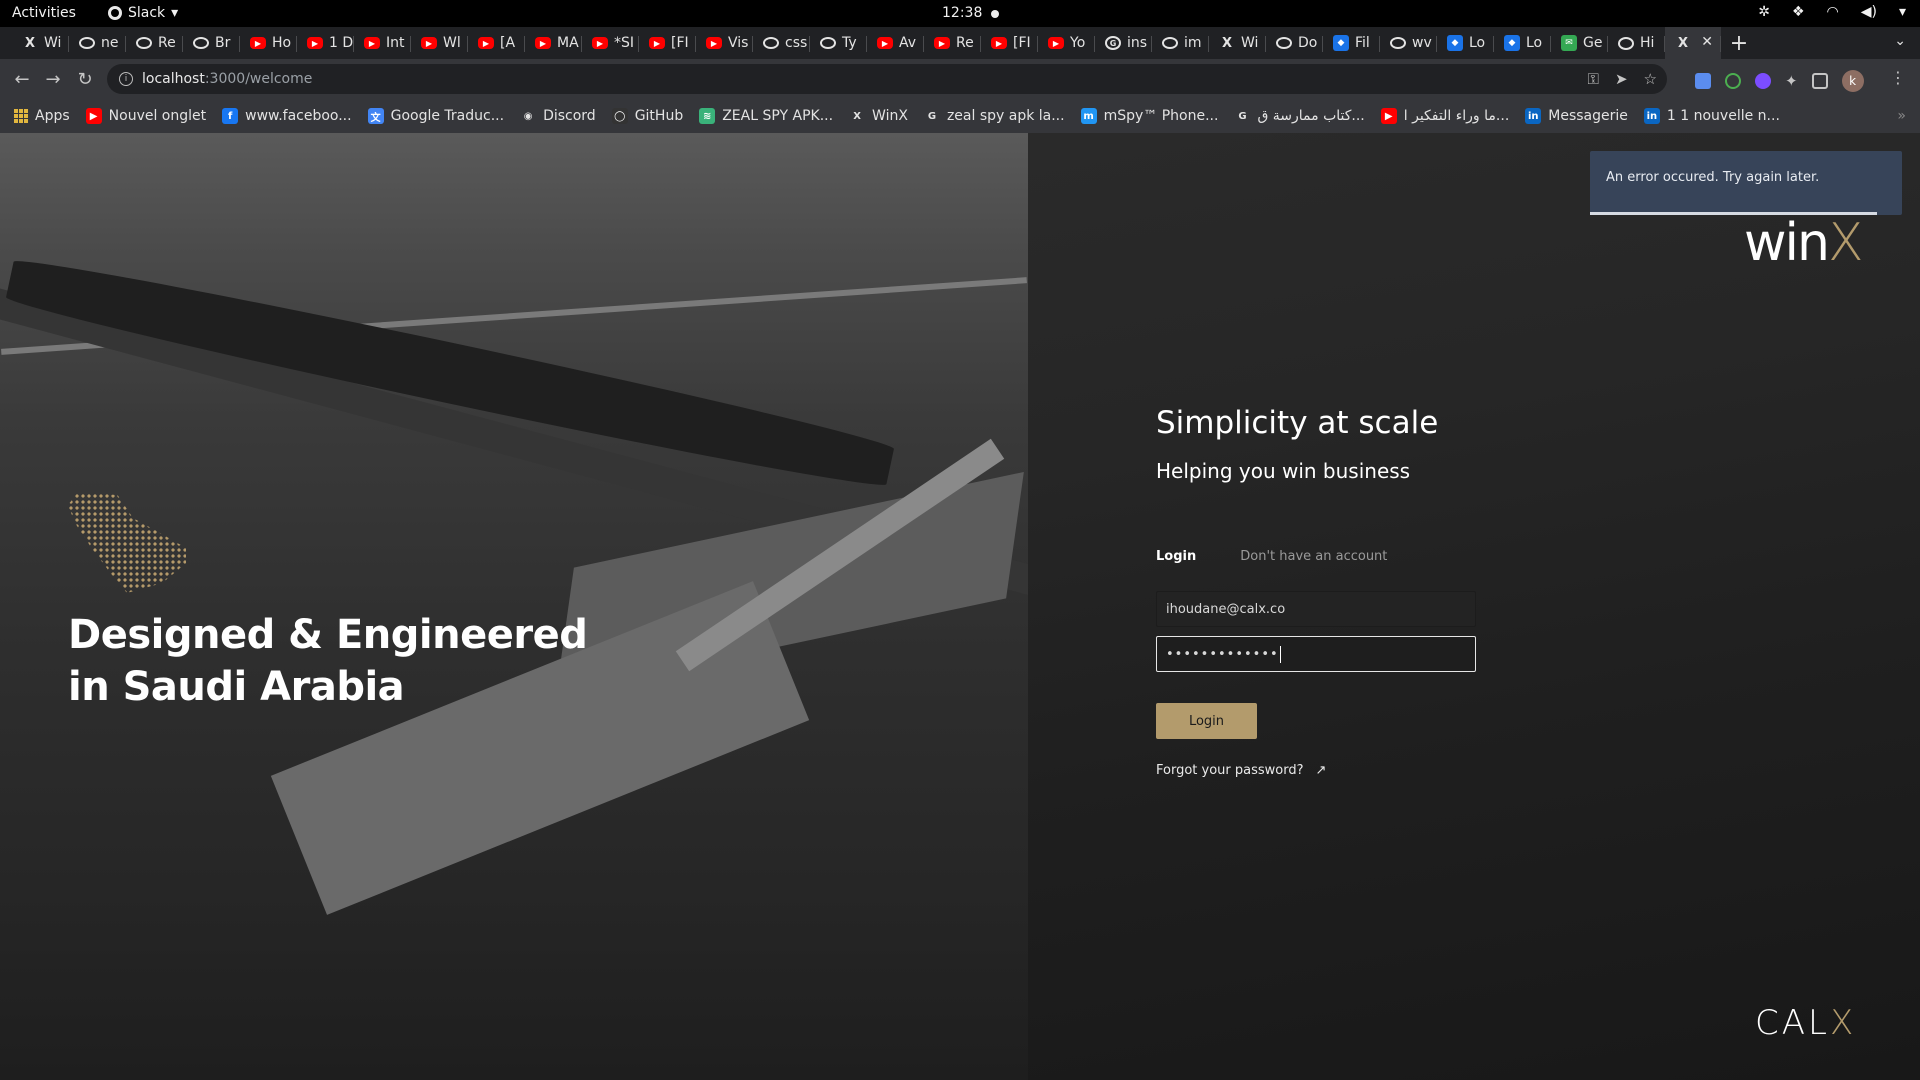 Image resolution: width=1920 pixels, height=1080 pixels. What do you see at coordinates (878, 116) in the screenshot?
I see `bookmark-item: Ⅹ WinX` at bounding box center [878, 116].